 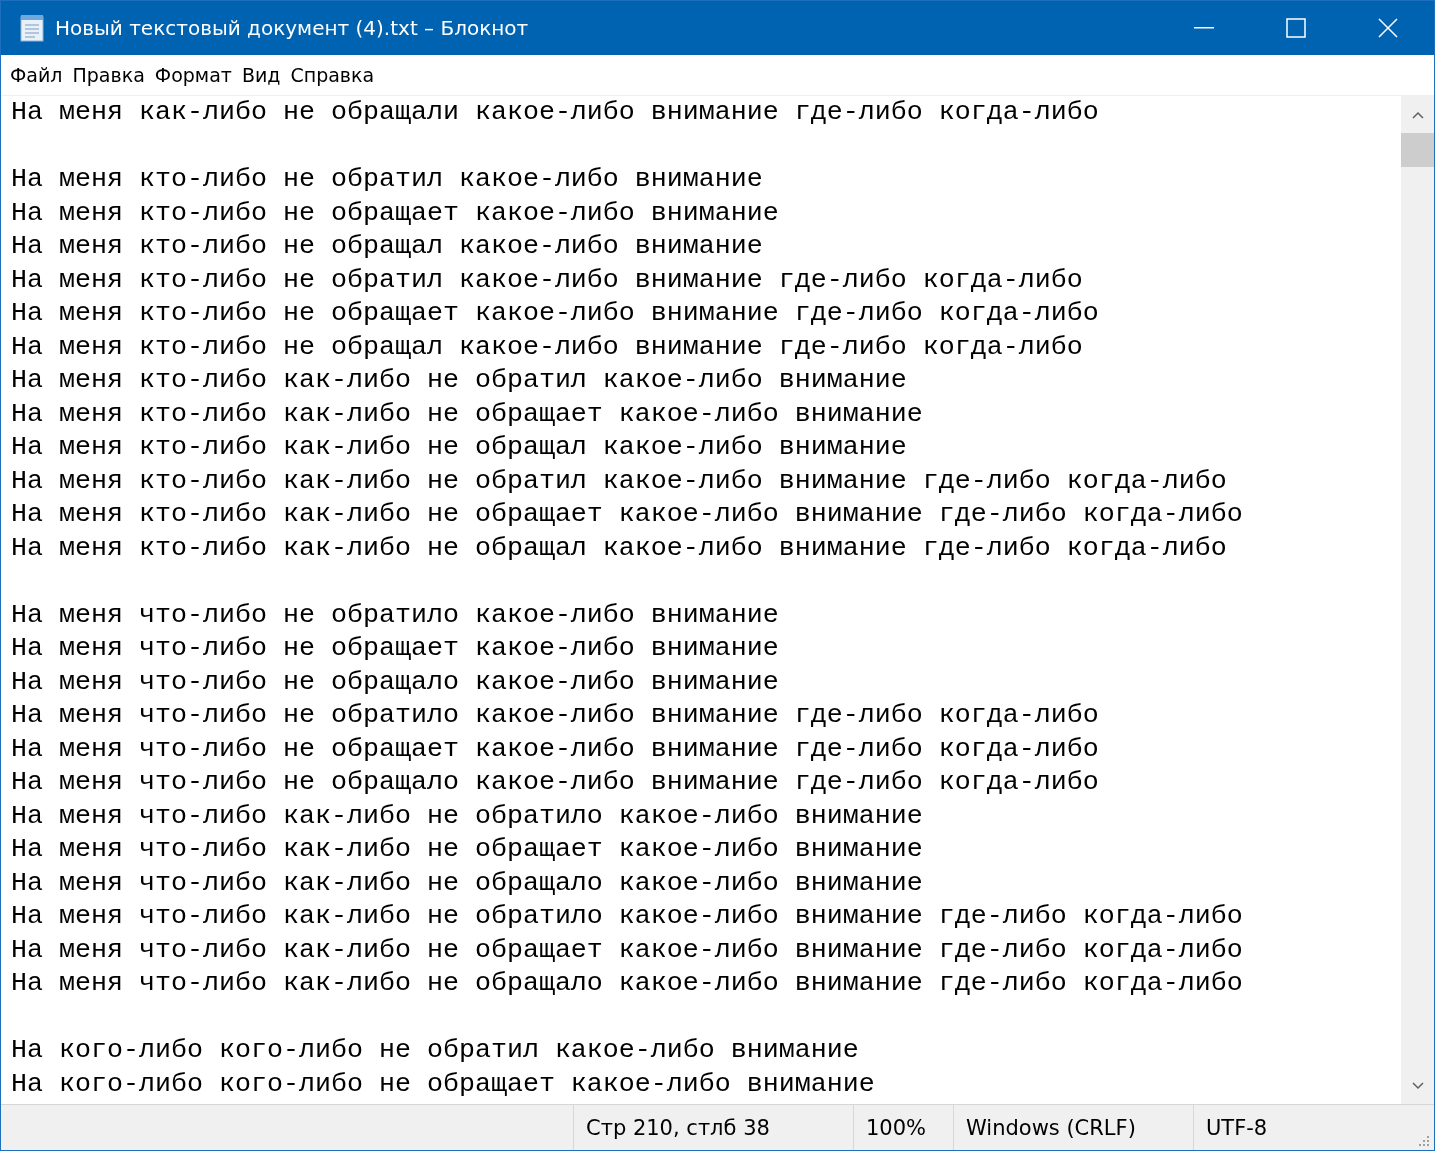 What do you see at coordinates (36, 75) in the screenshot?
I see `menu-item: Файл` at bounding box center [36, 75].